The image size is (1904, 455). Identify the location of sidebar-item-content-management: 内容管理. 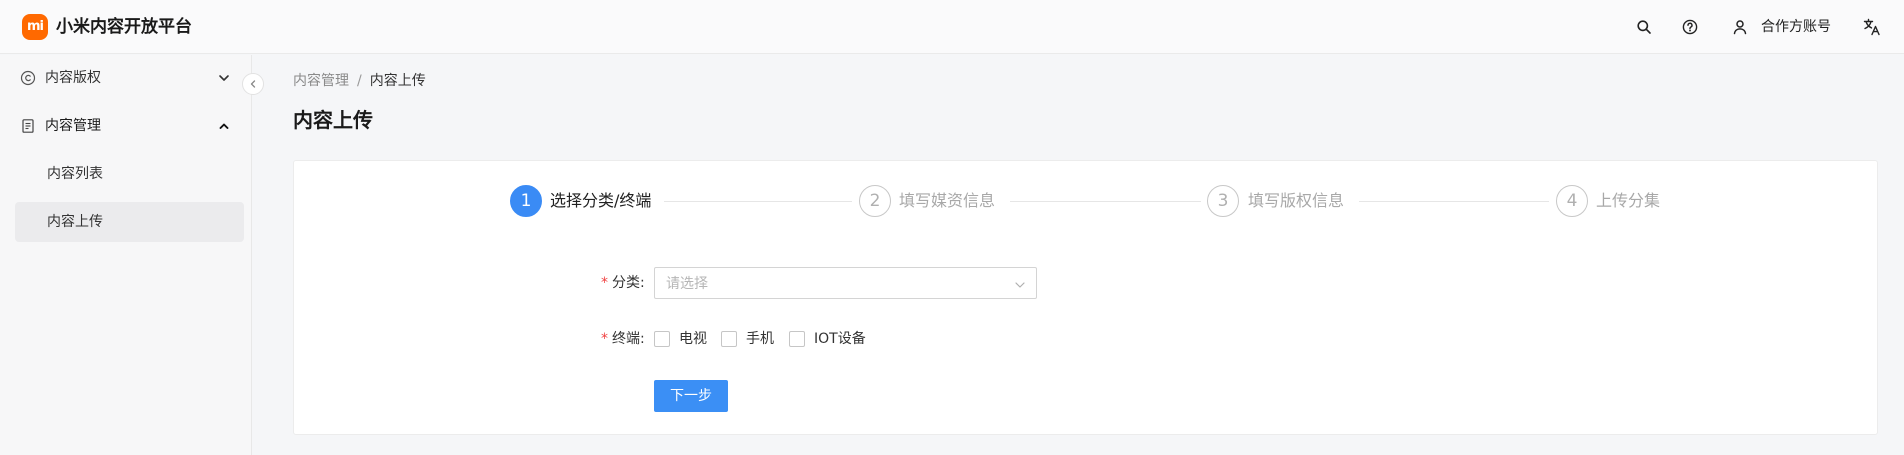
(129, 126).